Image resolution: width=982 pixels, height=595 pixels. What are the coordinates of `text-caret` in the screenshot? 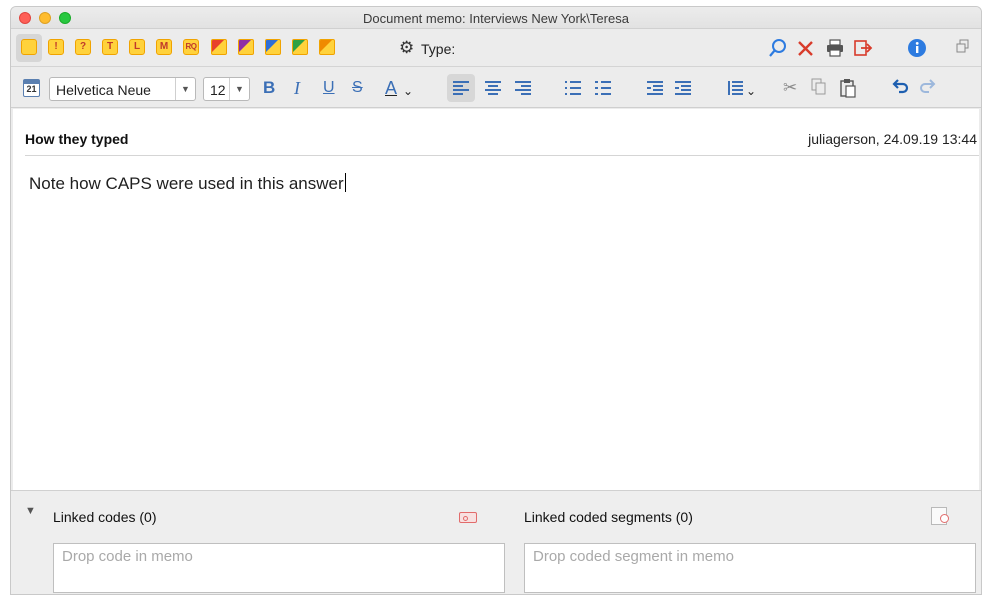 It's located at (345, 182).